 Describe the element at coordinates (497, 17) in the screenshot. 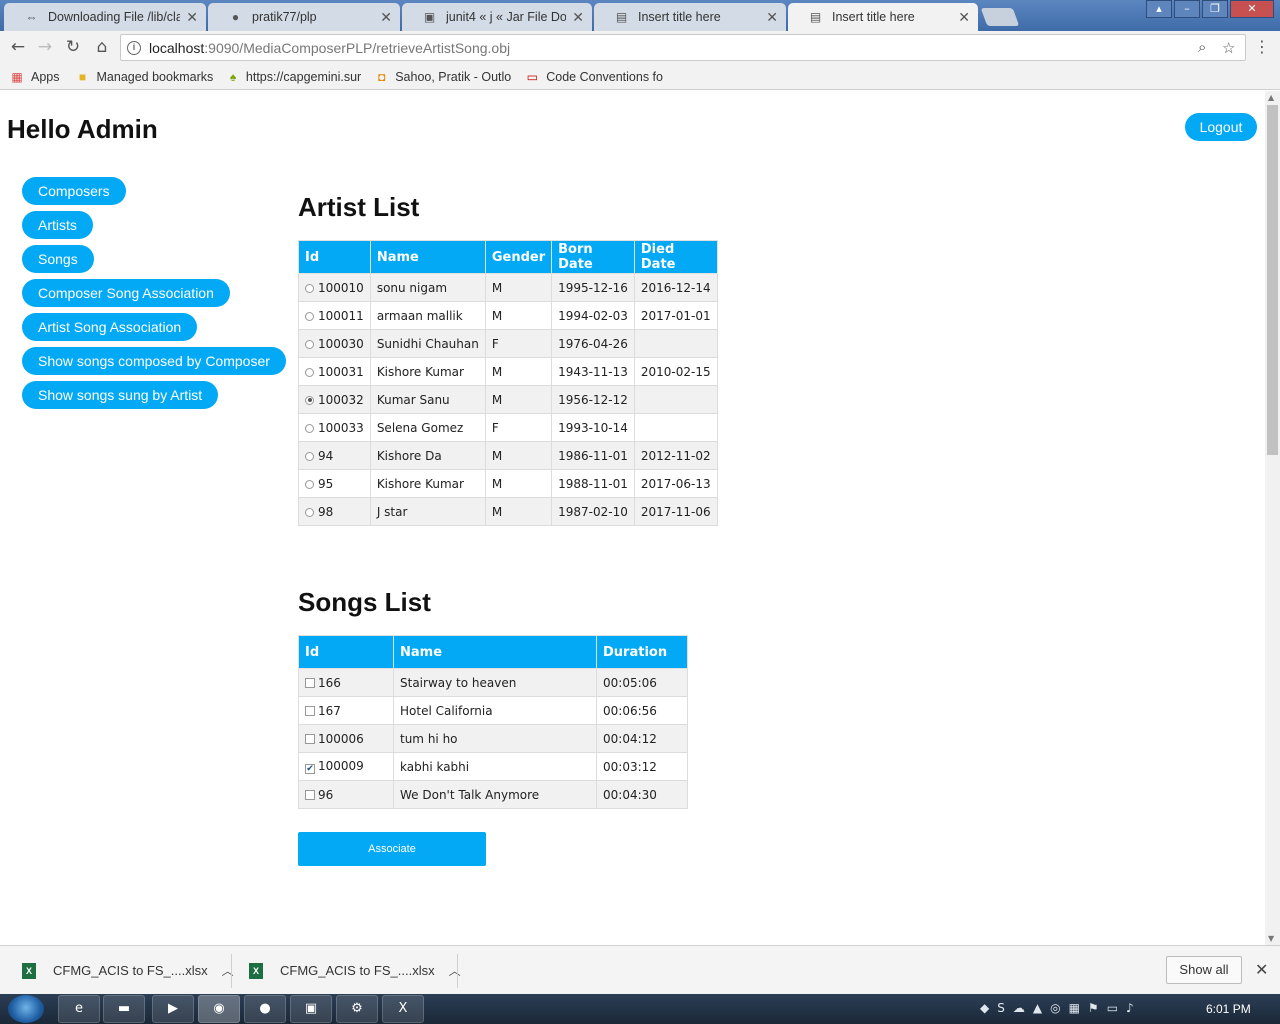

I see `tab-junit4-jar: ▣ junit4 « j « Jar File Downl ✕` at that location.